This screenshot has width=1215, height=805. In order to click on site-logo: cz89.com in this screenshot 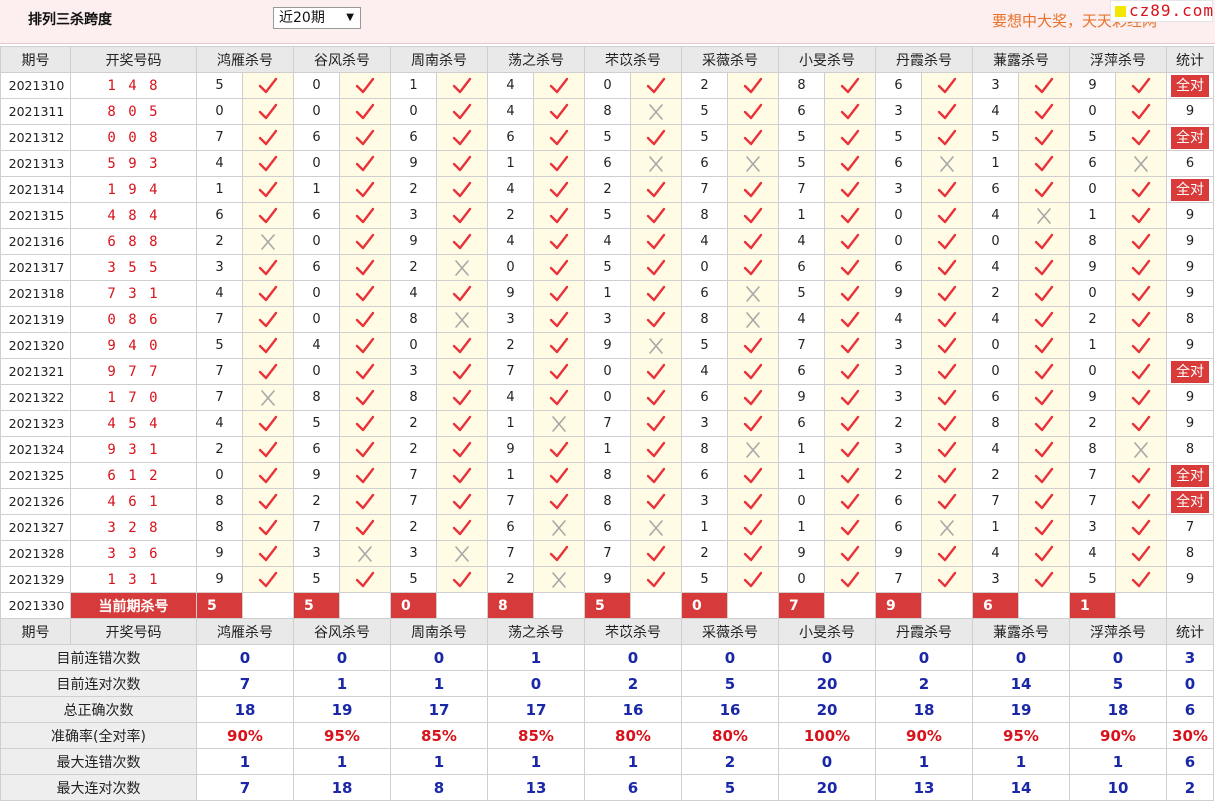, I will do `click(1161, 11)`.